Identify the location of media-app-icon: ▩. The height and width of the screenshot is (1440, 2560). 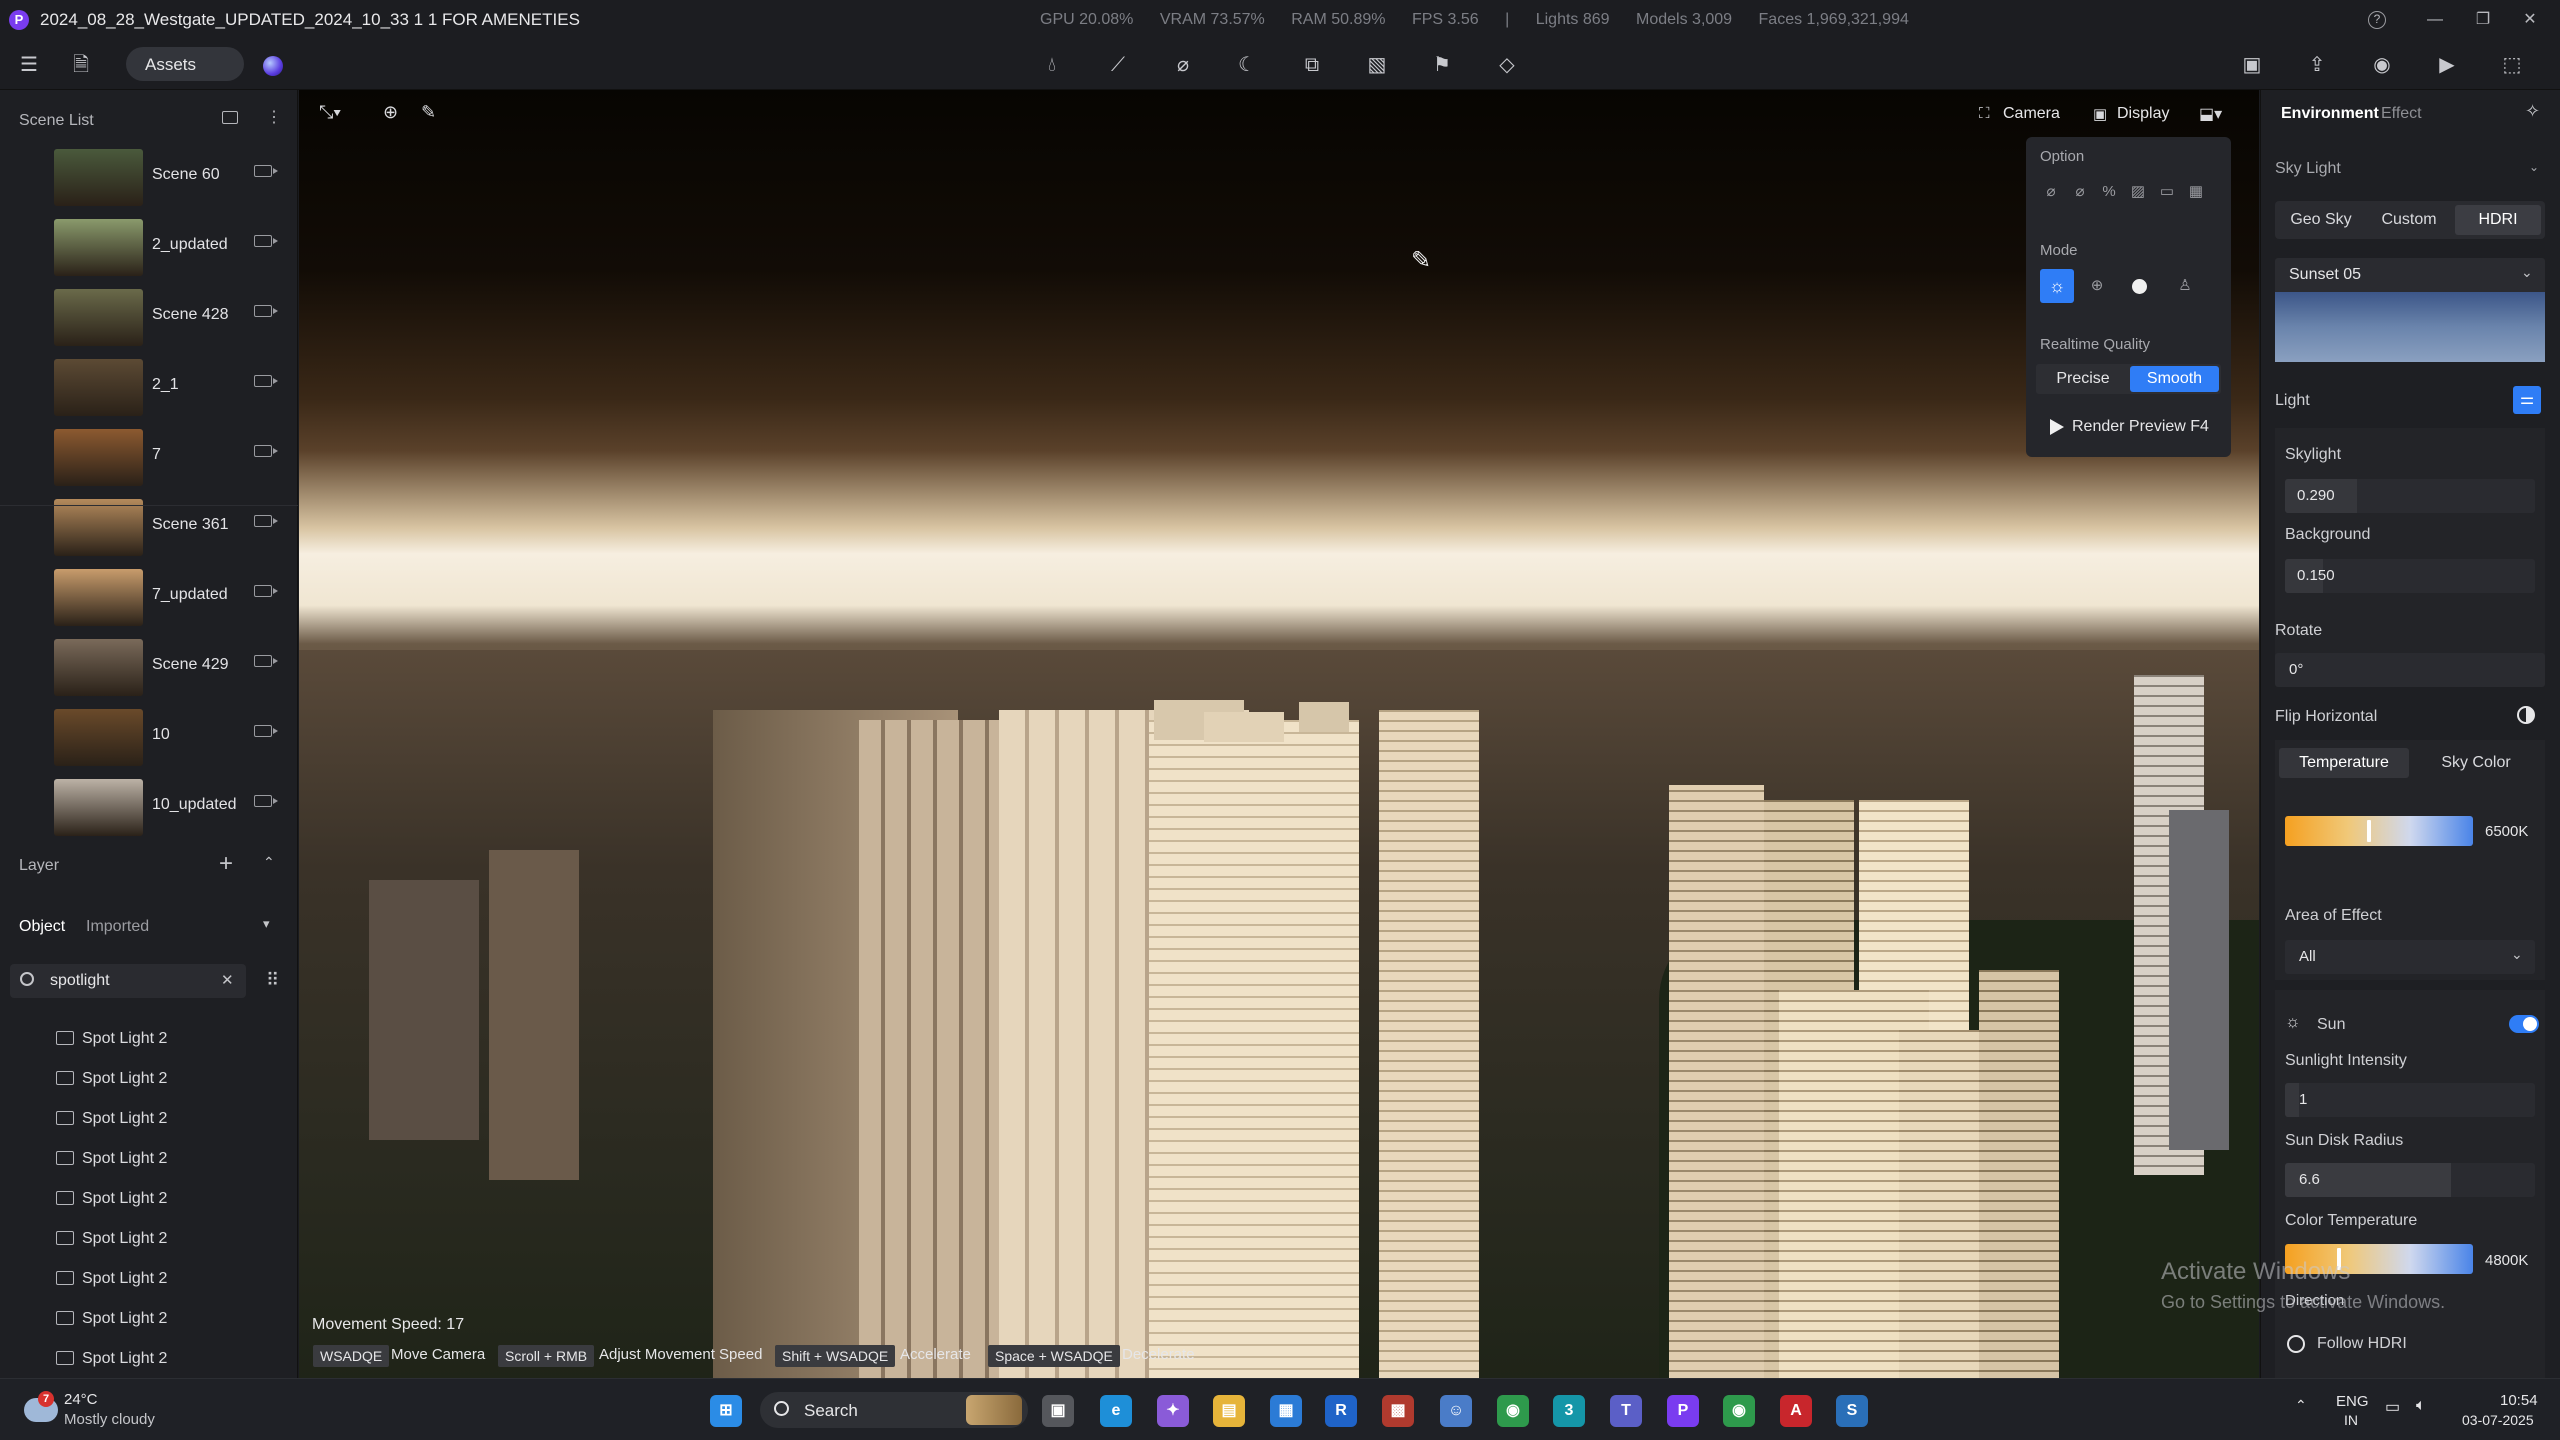
(1398, 1411).